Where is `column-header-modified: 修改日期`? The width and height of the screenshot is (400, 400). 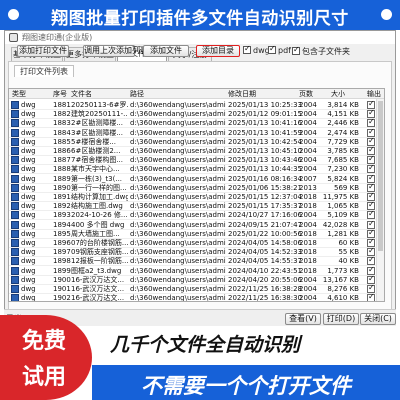 column-header-modified: 修改日期 is located at coordinates (242, 94).